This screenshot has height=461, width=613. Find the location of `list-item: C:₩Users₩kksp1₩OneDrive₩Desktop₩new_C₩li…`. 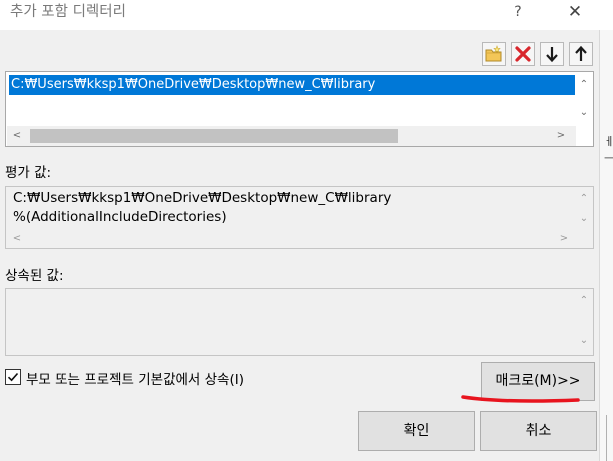

list-item: C:₩Users₩kksp1₩OneDrive₩Desktop₩new_C₩li… is located at coordinates (292, 85).